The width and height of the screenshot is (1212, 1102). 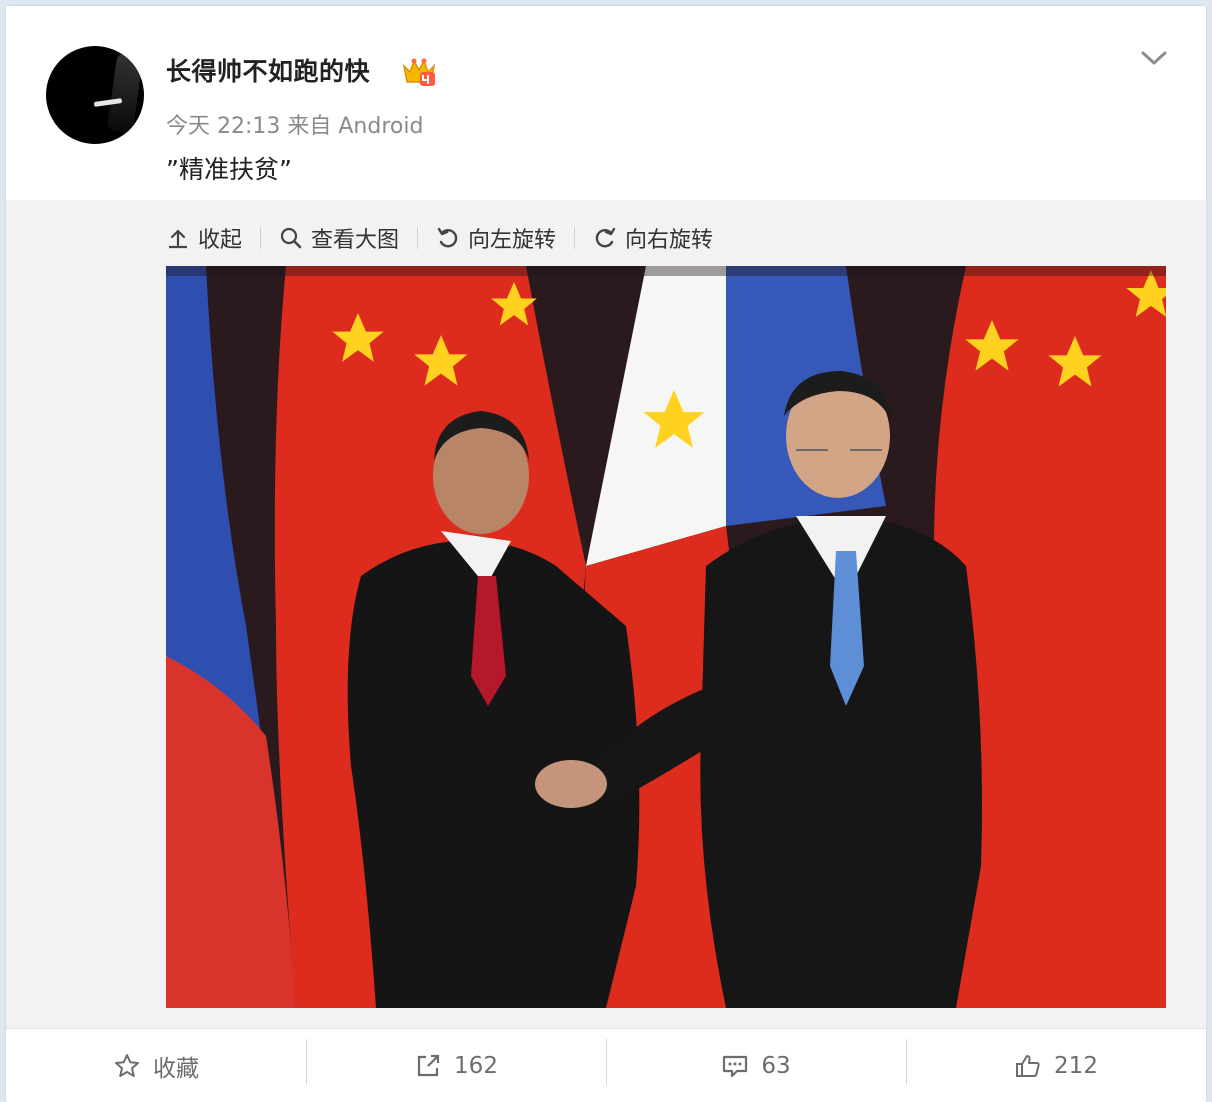 What do you see at coordinates (176, 1068) in the screenshot?
I see `favorite-label: 收藏` at bounding box center [176, 1068].